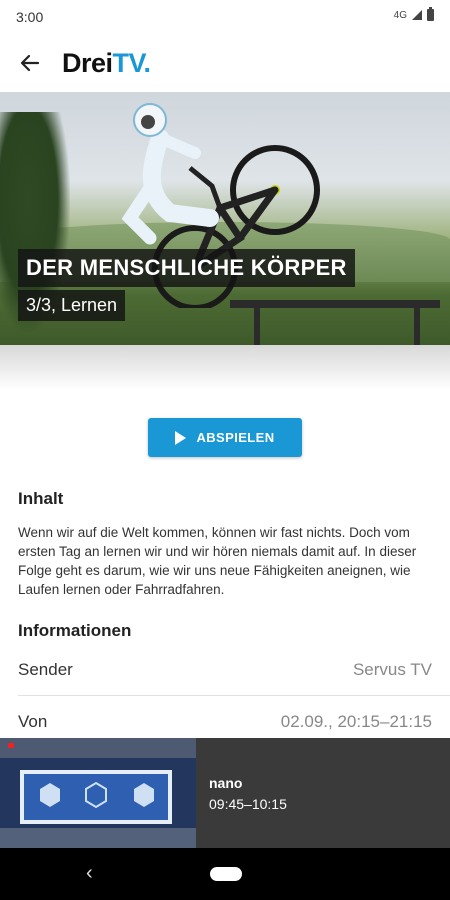 The width and height of the screenshot is (450, 900). I want to click on app-logo: DreiTV., so click(106, 63).